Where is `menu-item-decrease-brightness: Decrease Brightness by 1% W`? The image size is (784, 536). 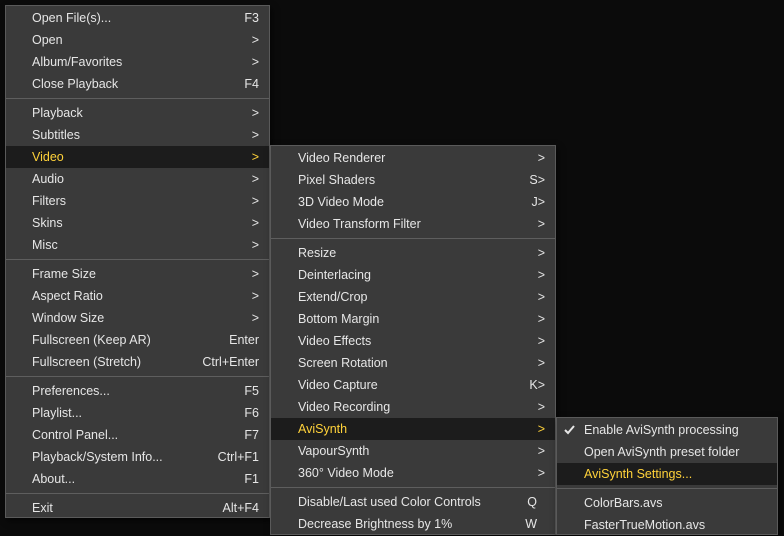 menu-item-decrease-brightness: Decrease Brightness by 1% W is located at coordinates (413, 524).